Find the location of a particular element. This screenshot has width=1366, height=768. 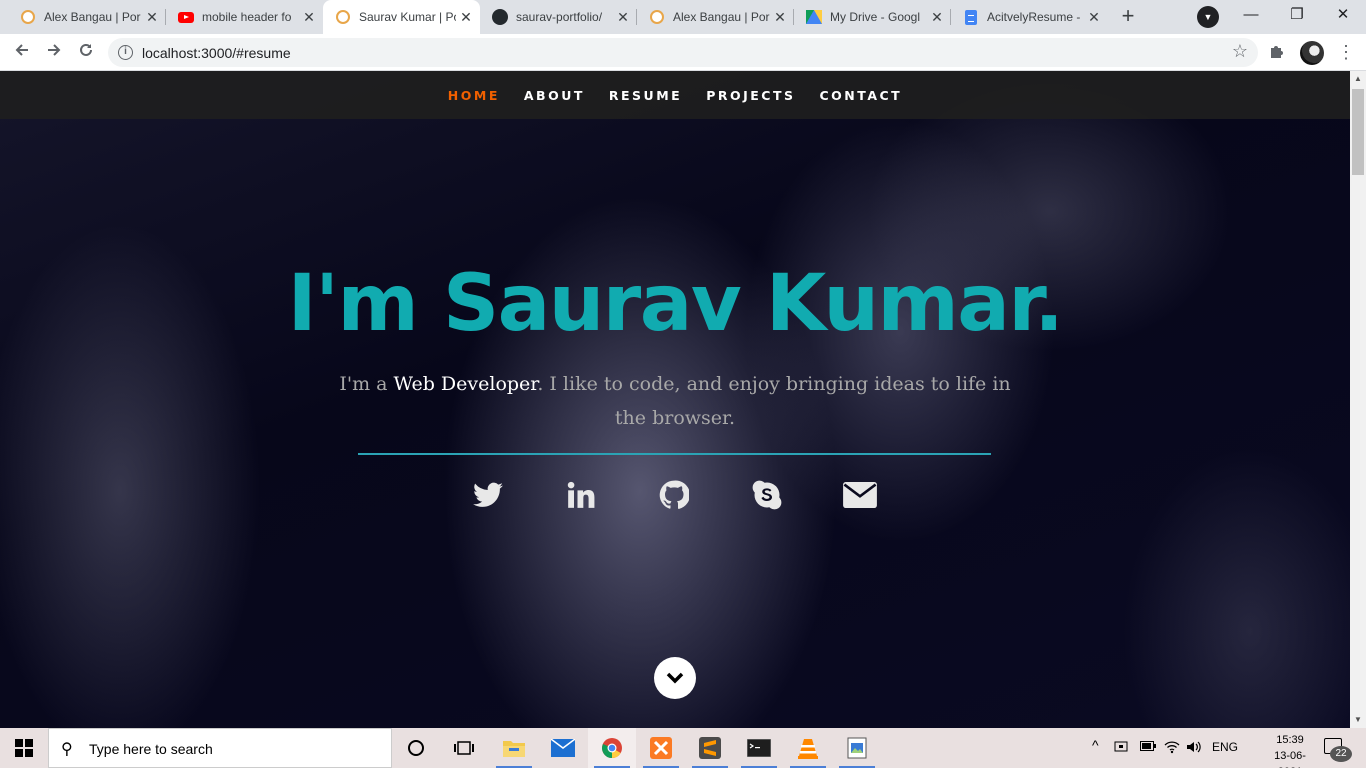

volume-icon is located at coordinates (1194, 748).